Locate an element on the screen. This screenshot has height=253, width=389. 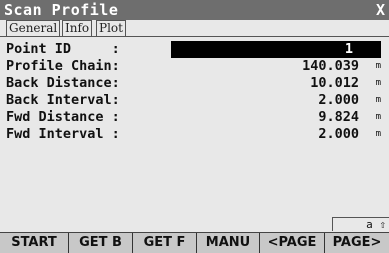
tab-plot: Plot is located at coordinates (111, 28).